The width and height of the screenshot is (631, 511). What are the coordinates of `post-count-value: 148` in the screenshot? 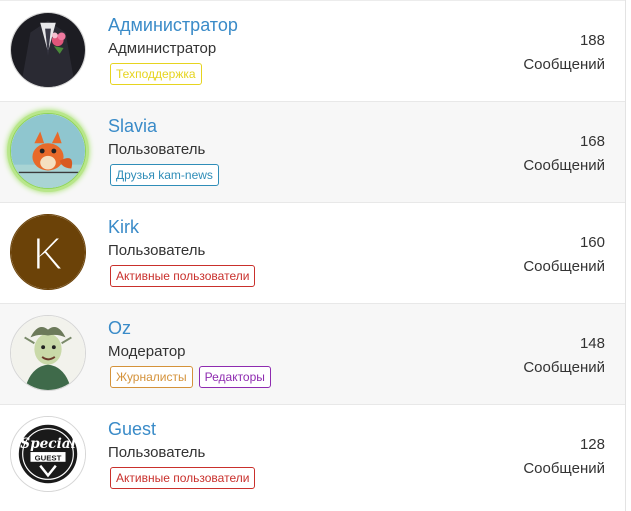 It's located at (592, 343).